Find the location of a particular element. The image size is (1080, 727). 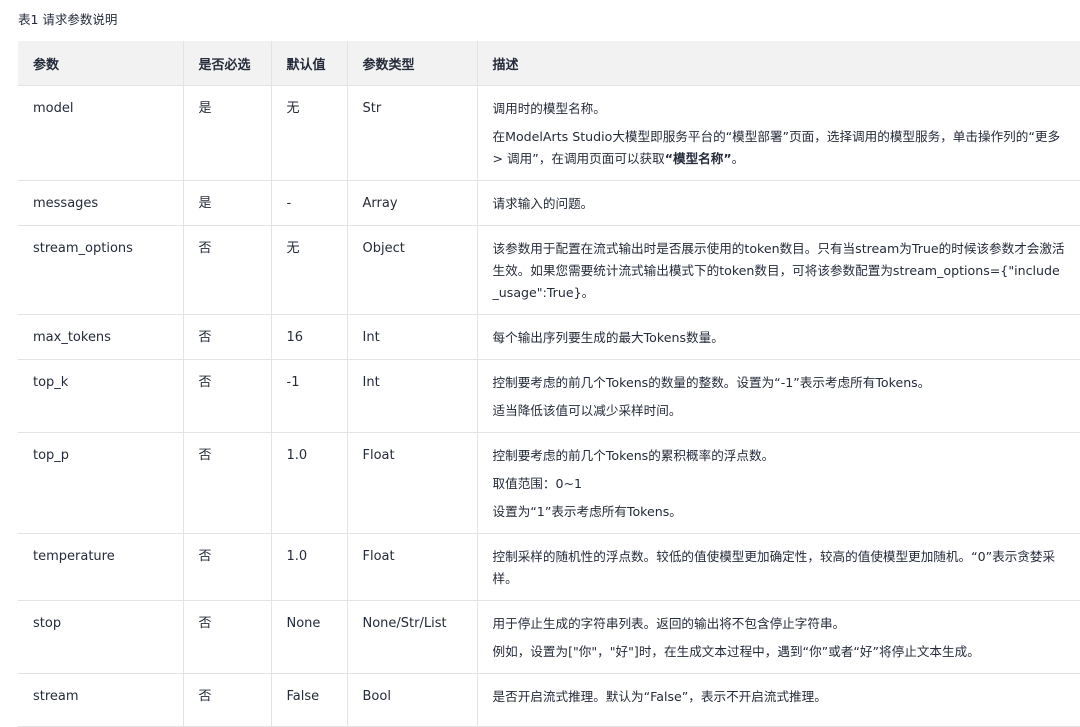

cell-default: 16 is located at coordinates (309, 337).